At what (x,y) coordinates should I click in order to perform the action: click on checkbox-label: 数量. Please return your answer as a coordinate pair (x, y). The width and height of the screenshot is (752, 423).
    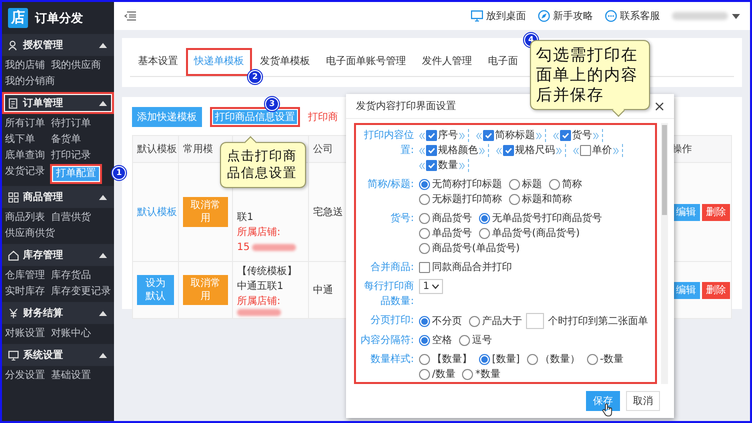
    Looking at the image, I should click on (448, 166).